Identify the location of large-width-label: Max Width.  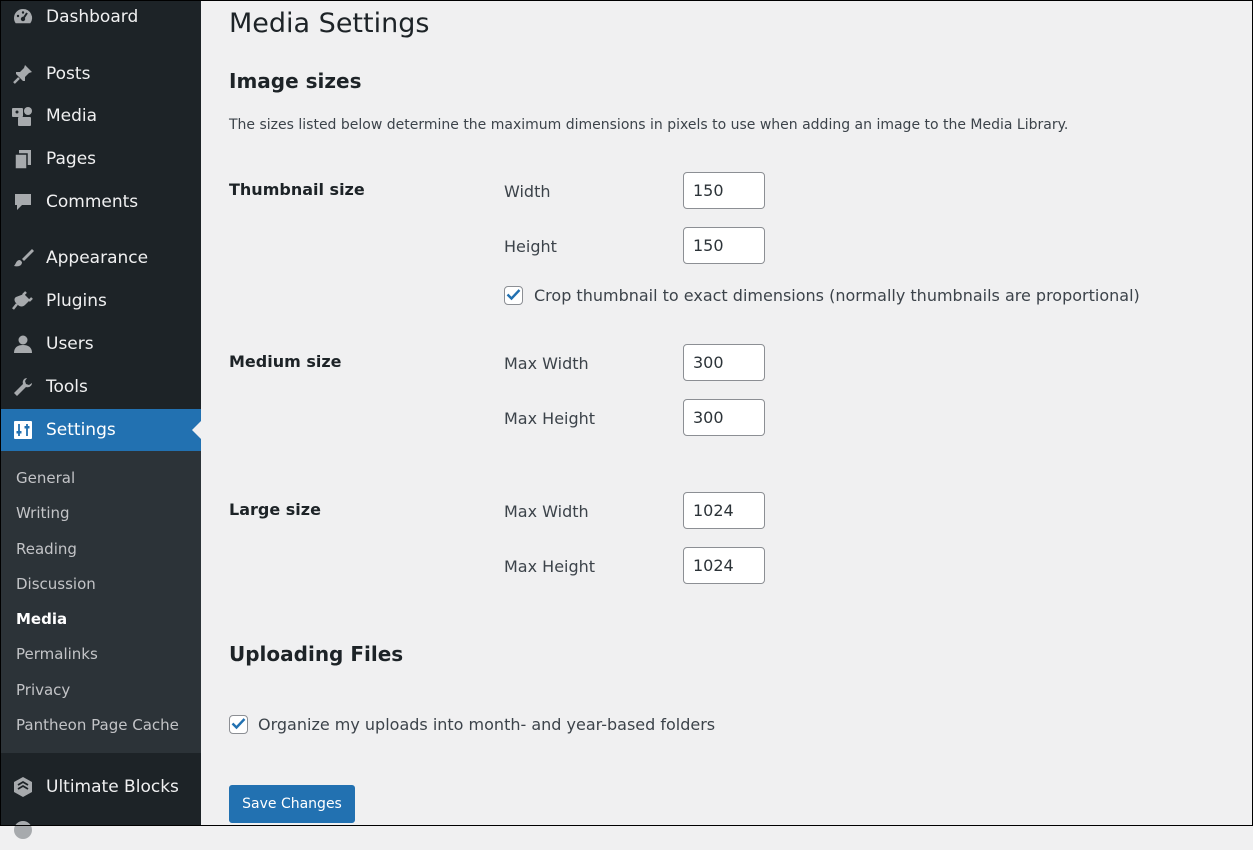
(546, 511).